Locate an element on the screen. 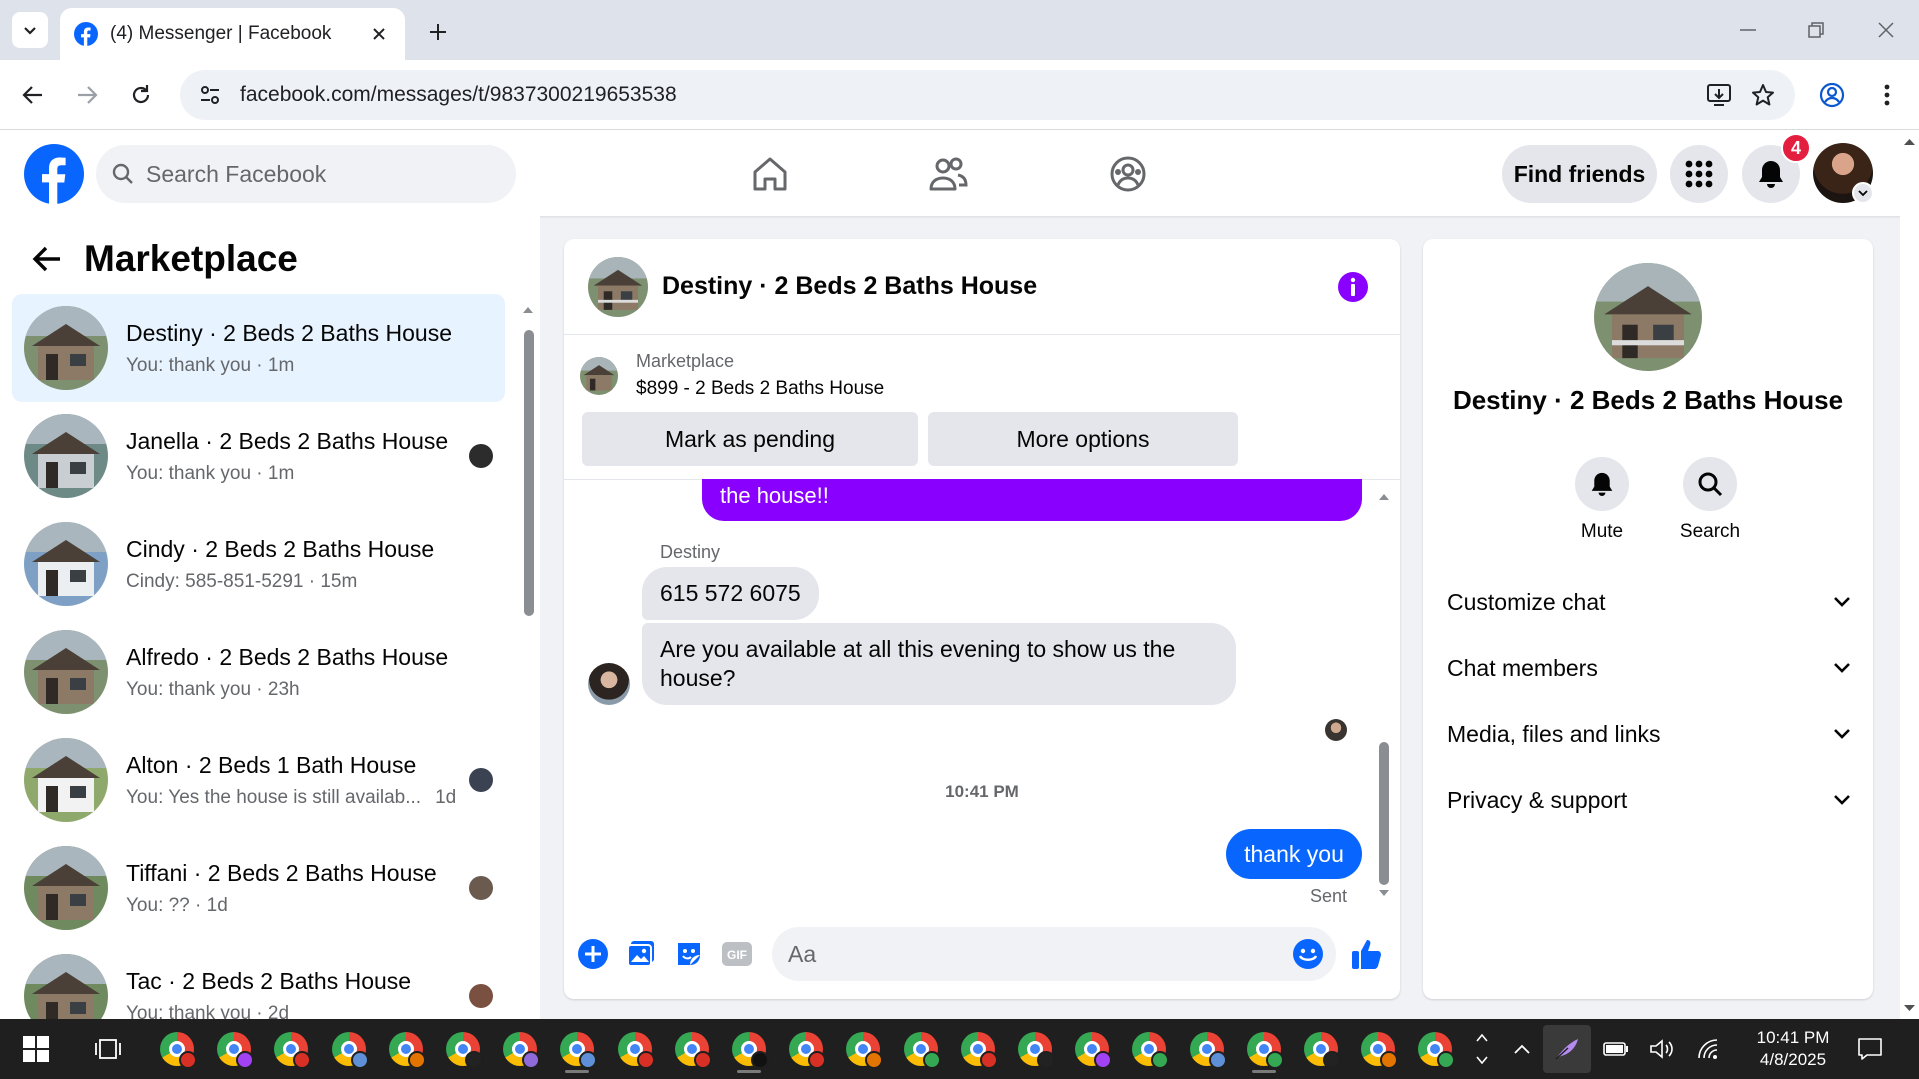  facebook-search-input is located at coordinates (316, 174).